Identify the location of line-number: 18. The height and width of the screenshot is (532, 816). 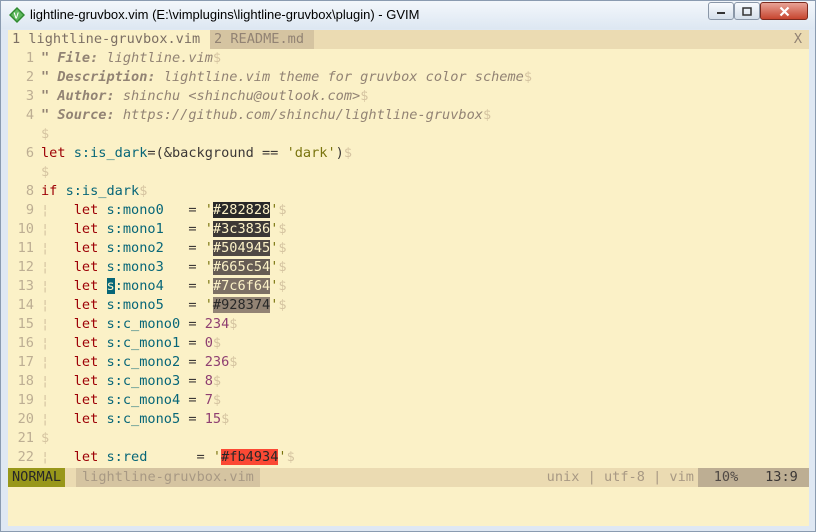
(25, 381).